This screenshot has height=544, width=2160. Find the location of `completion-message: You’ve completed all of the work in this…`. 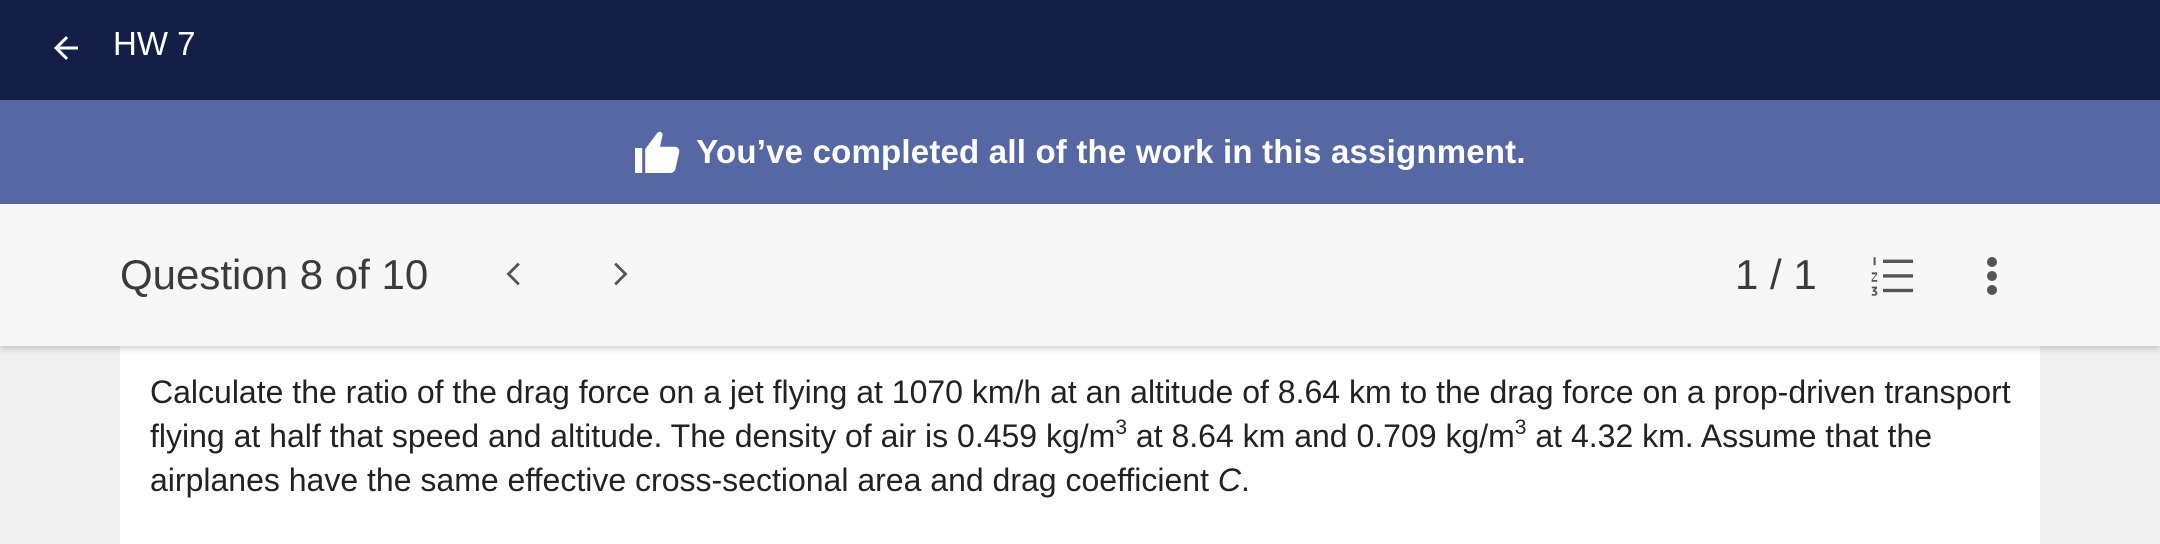

completion-message: You’ve completed all of the work in this… is located at coordinates (1111, 151).